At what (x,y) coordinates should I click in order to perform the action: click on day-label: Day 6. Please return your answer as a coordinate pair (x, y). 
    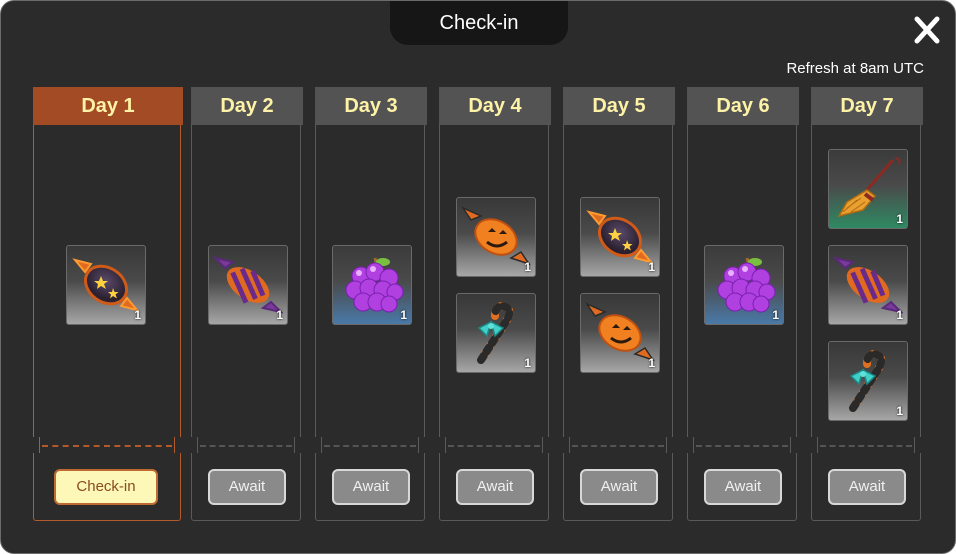
    Looking at the image, I should click on (743, 106).